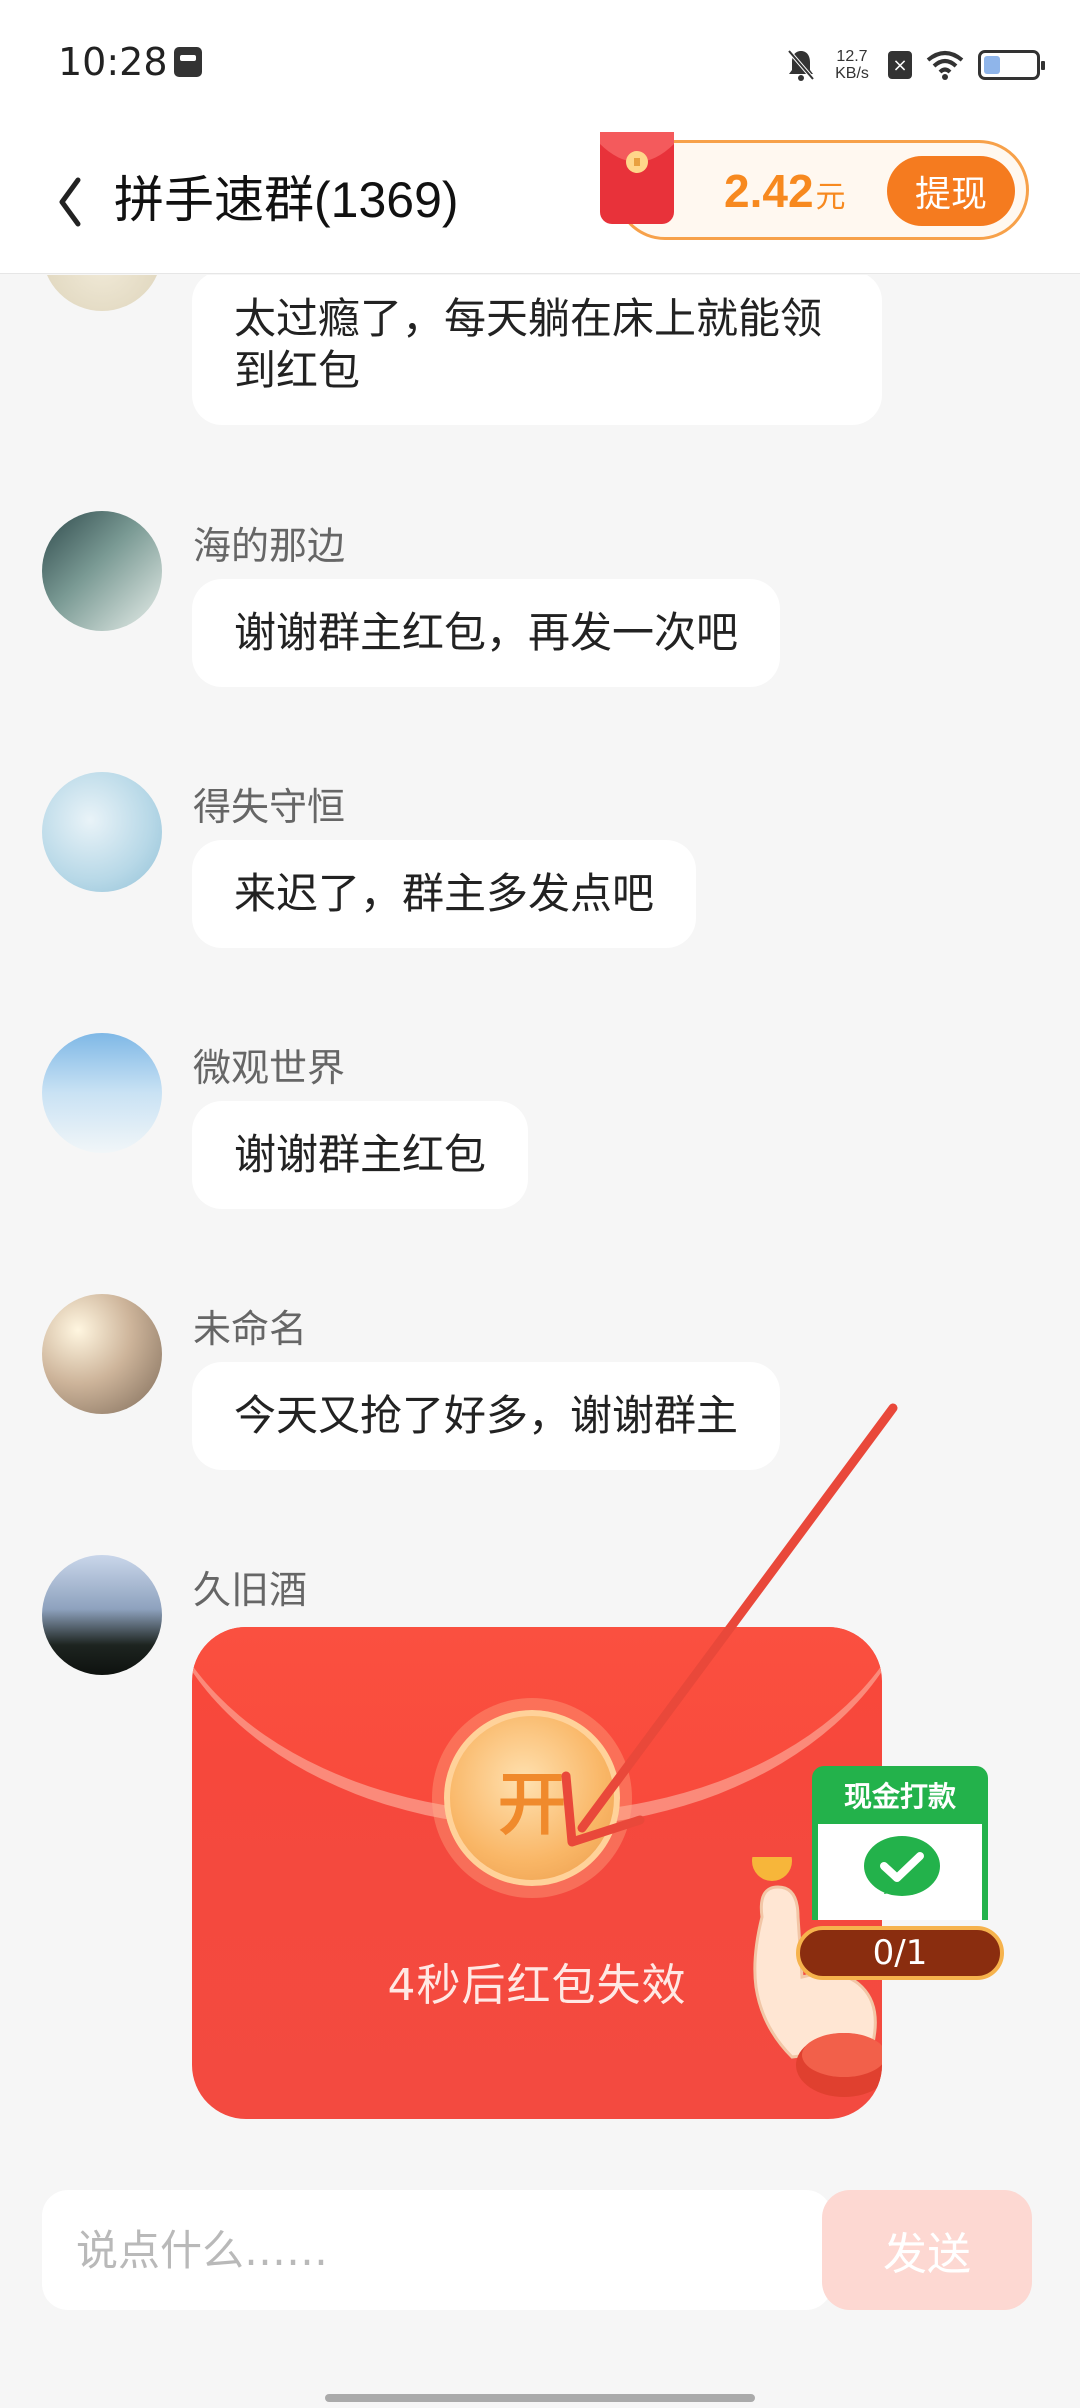  Describe the element at coordinates (532, 1798) in the screenshot. I see `open-packet-button: 开` at that location.